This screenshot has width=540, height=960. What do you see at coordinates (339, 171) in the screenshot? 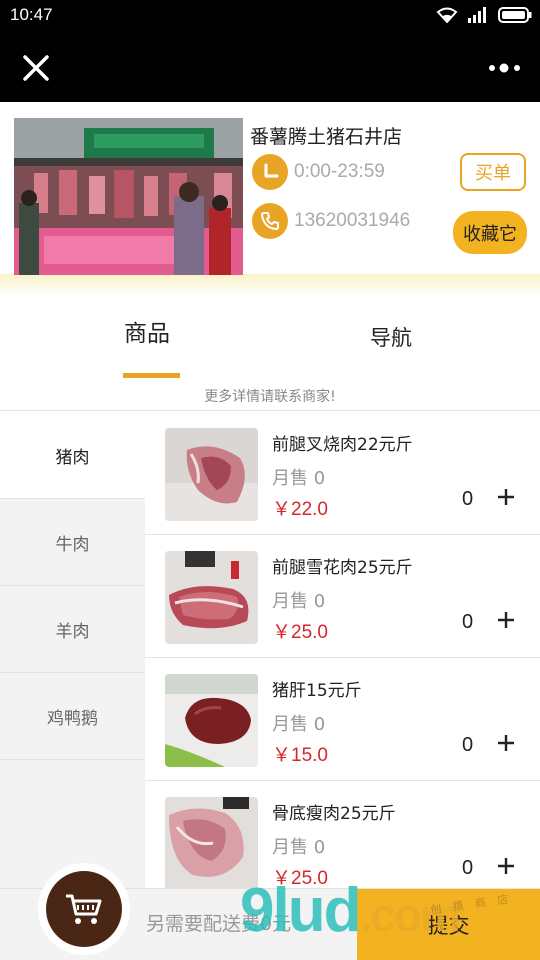
I see `store-hours: 0:00-23:59` at bounding box center [339, 171].